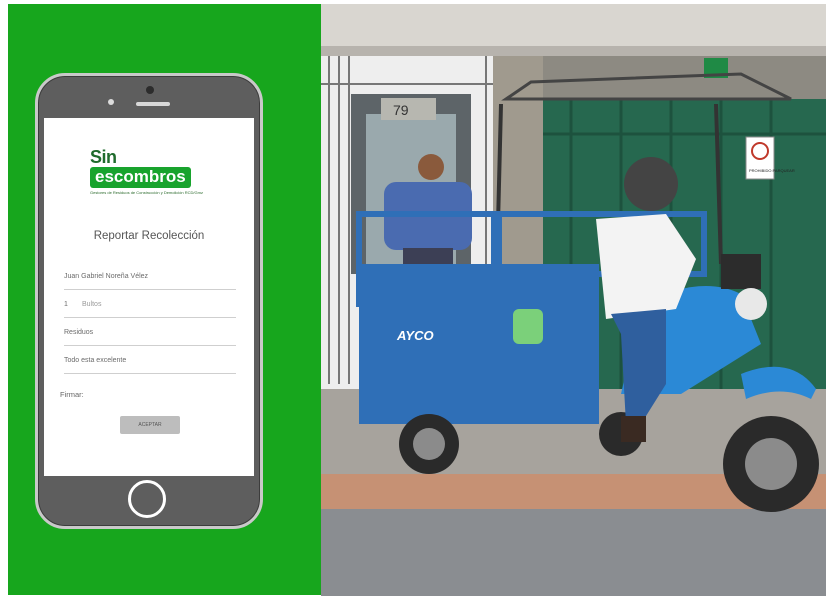 The height and width of the screenshot is (600, 827). I want to click on svg-text: PROHIBIDO PARQUEAR, so click(772, 170).